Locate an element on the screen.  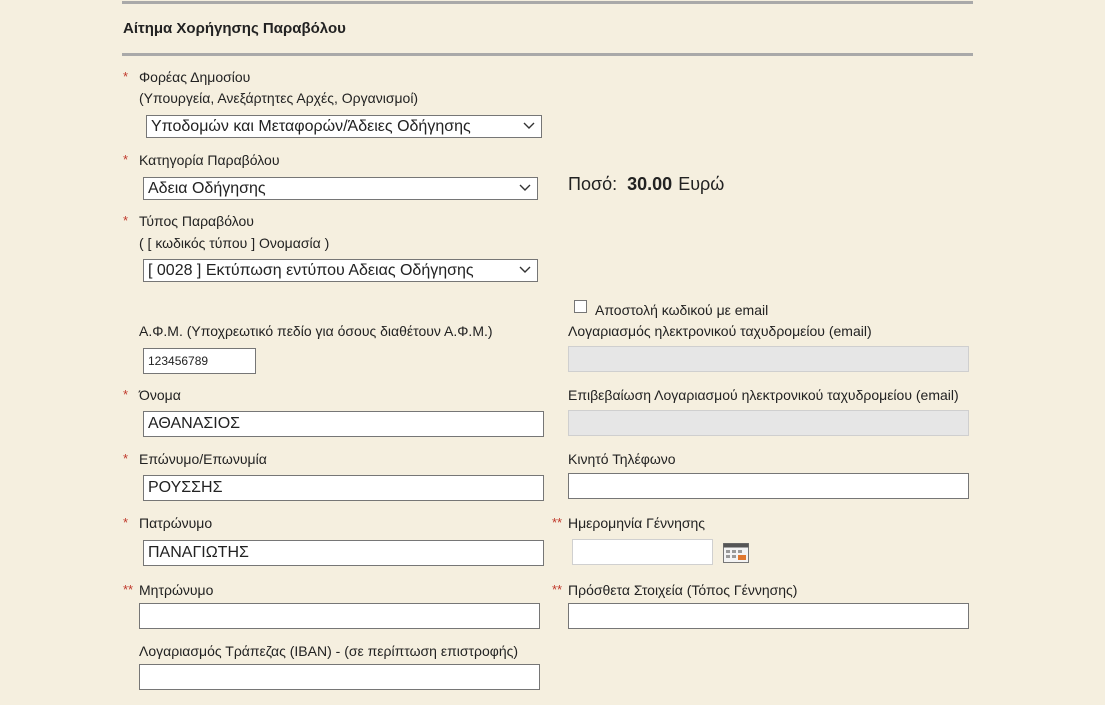
agency-label: Φορέας Δημοσίου is located at coordinates (195, 77).